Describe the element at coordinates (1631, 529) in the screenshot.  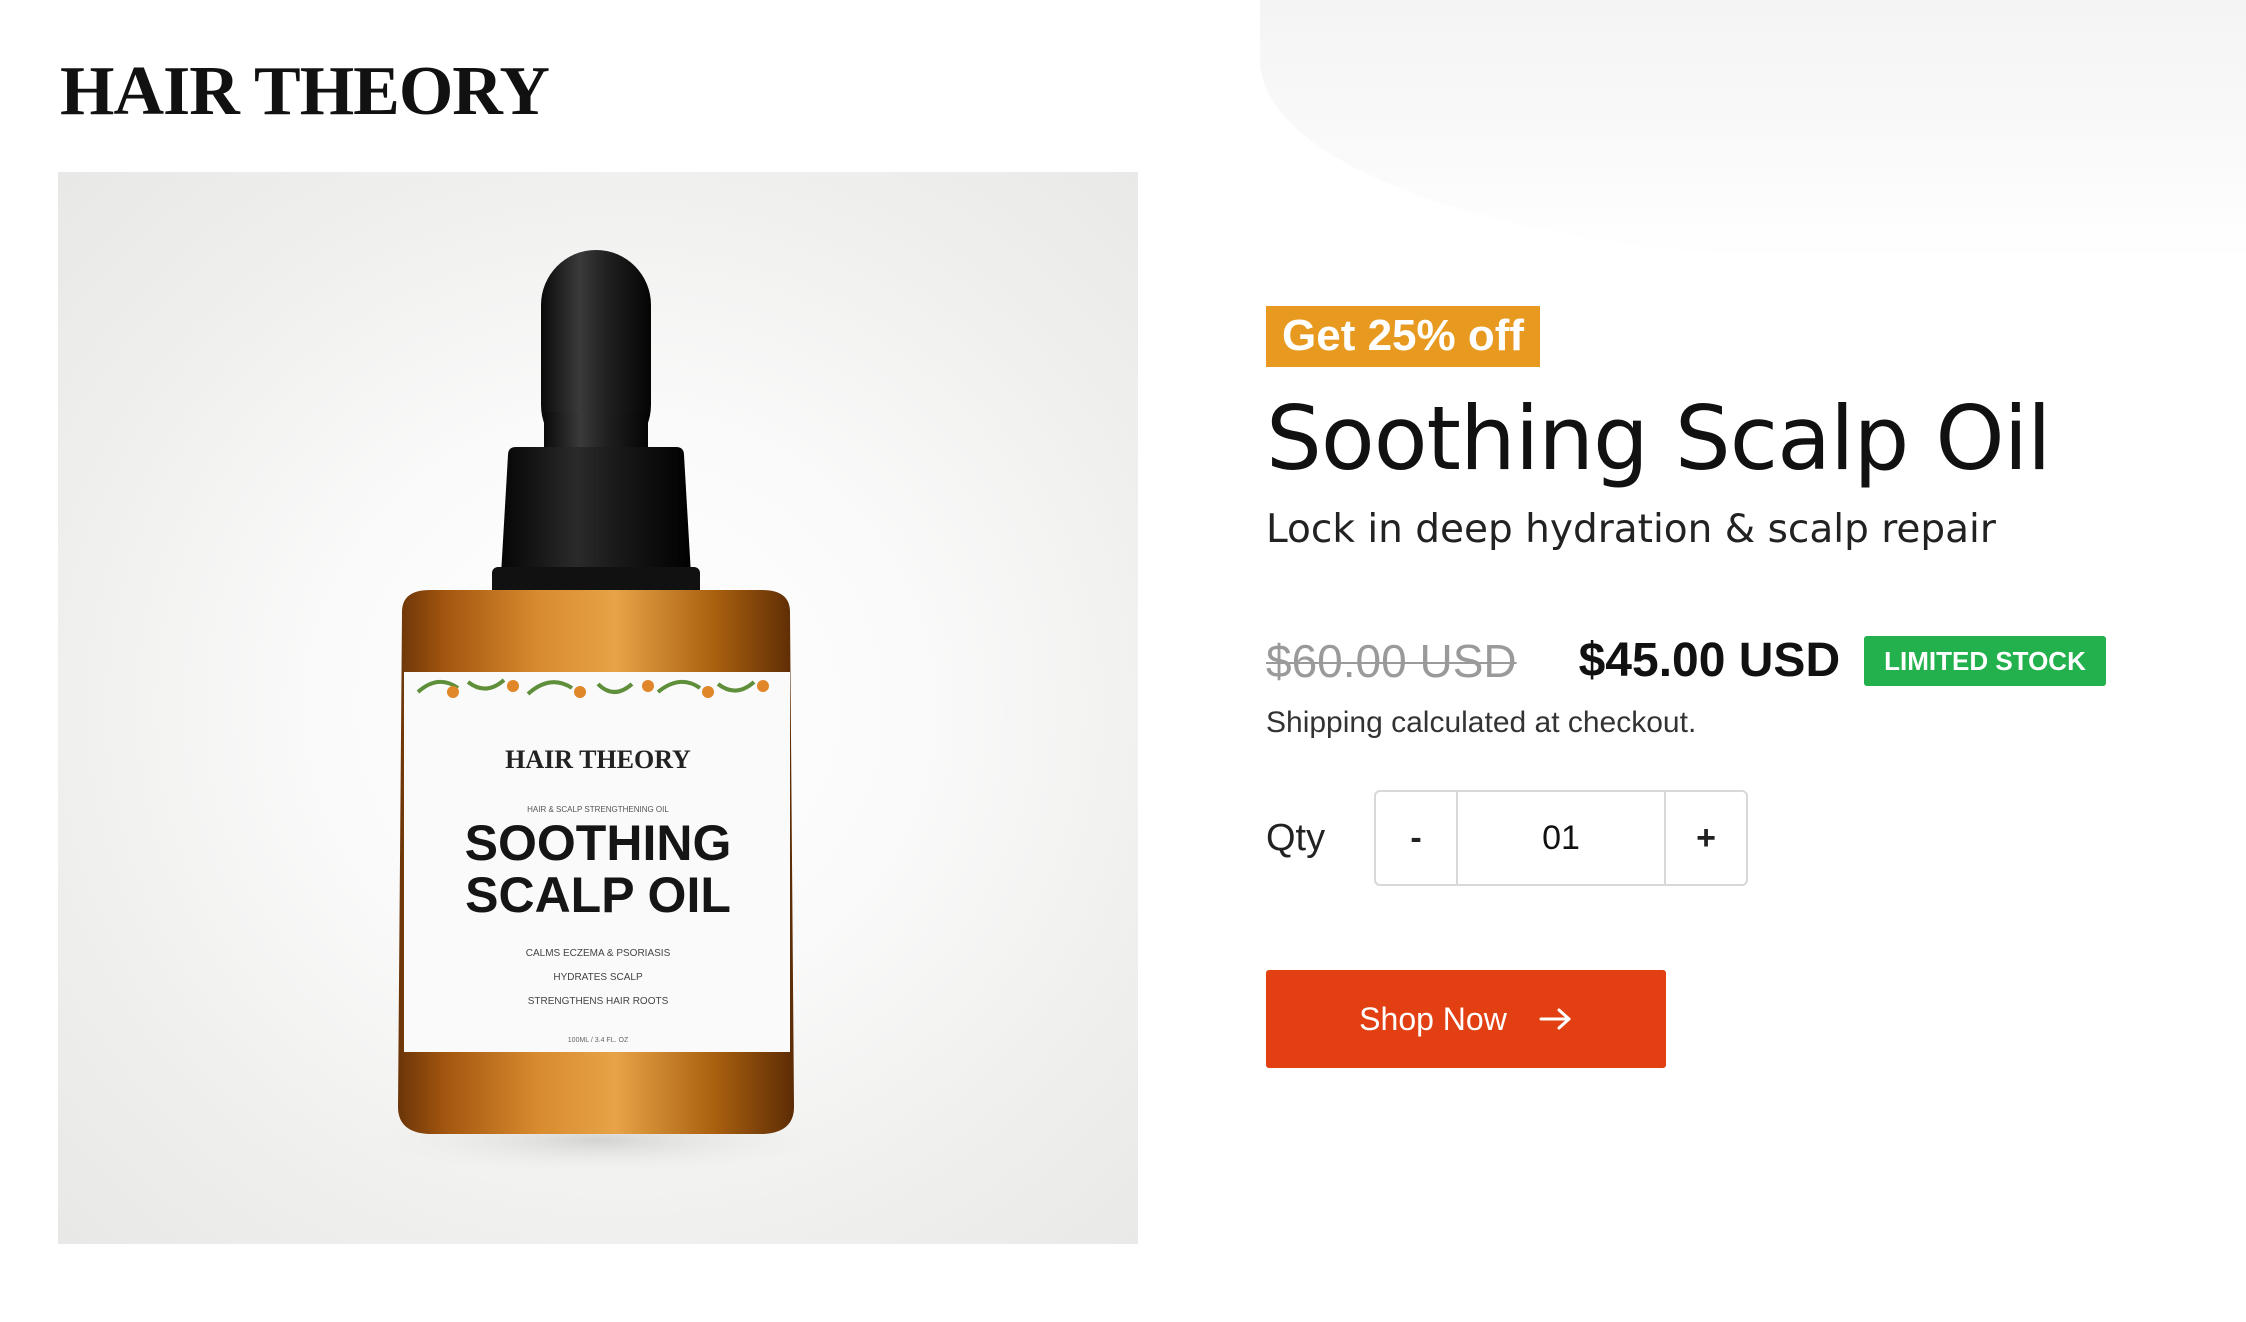
I see `product-subtitle: Lock in deep hydration & scalp repair` at that location.